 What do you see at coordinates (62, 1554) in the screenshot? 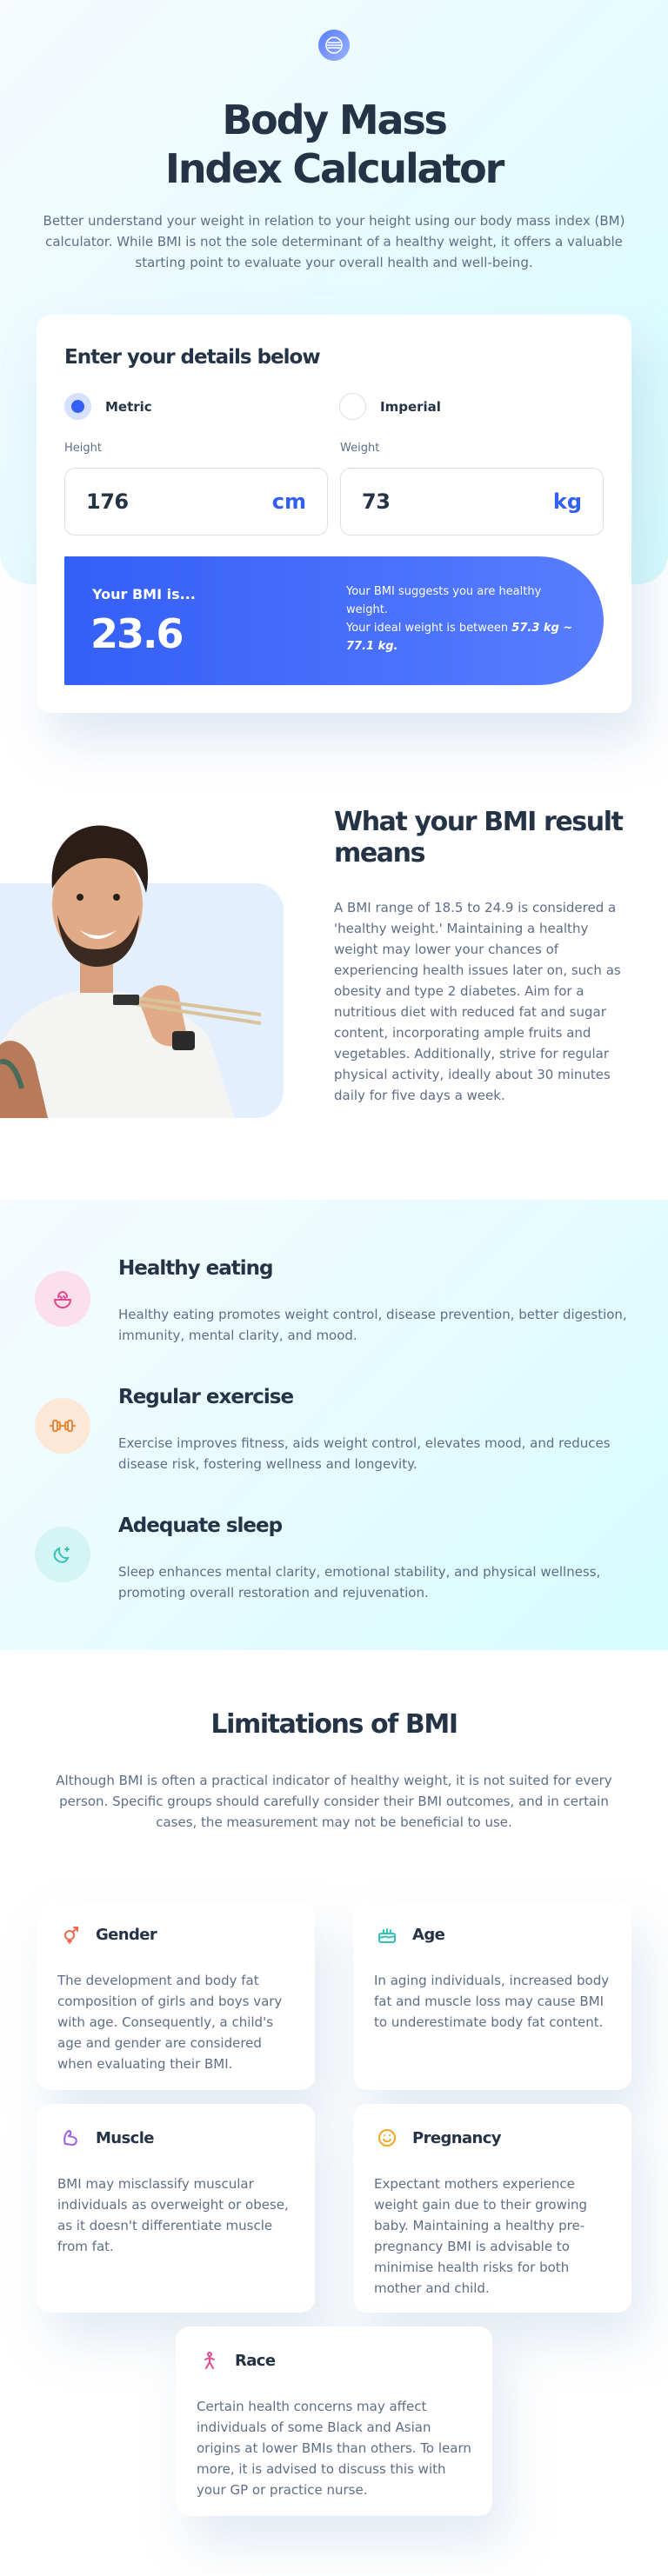
I see `moon-icon` at bounding box center [62, 1554].